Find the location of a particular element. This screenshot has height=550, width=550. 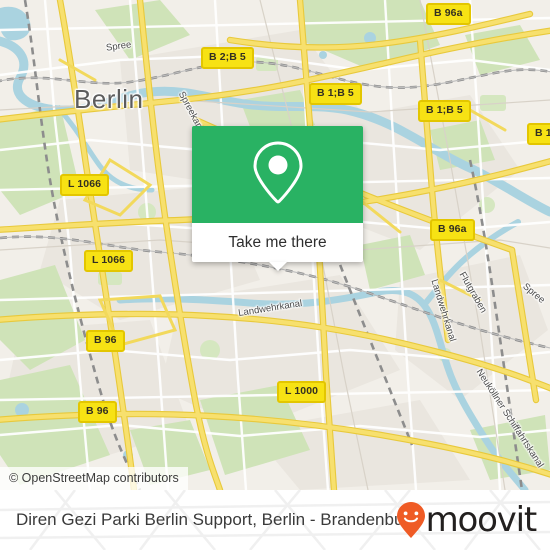

moovit-wordmark: moovit is located at coordinates (481, 520).